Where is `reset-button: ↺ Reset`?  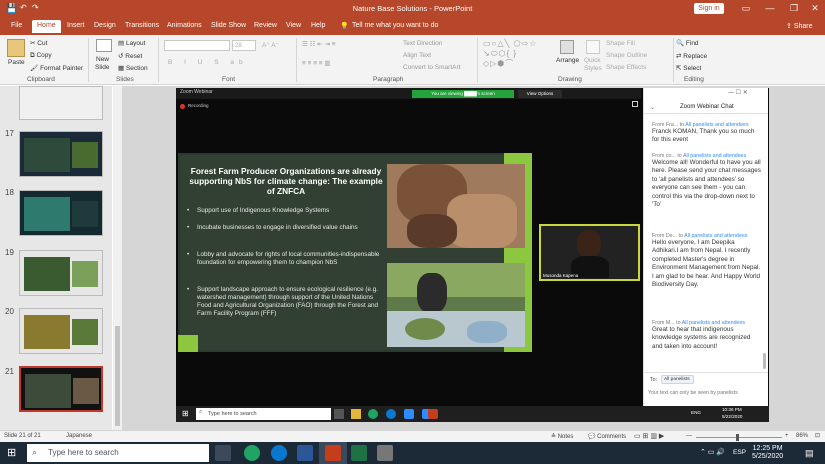
reset-button: ↺ Reset is located at coordinates (130, 56).